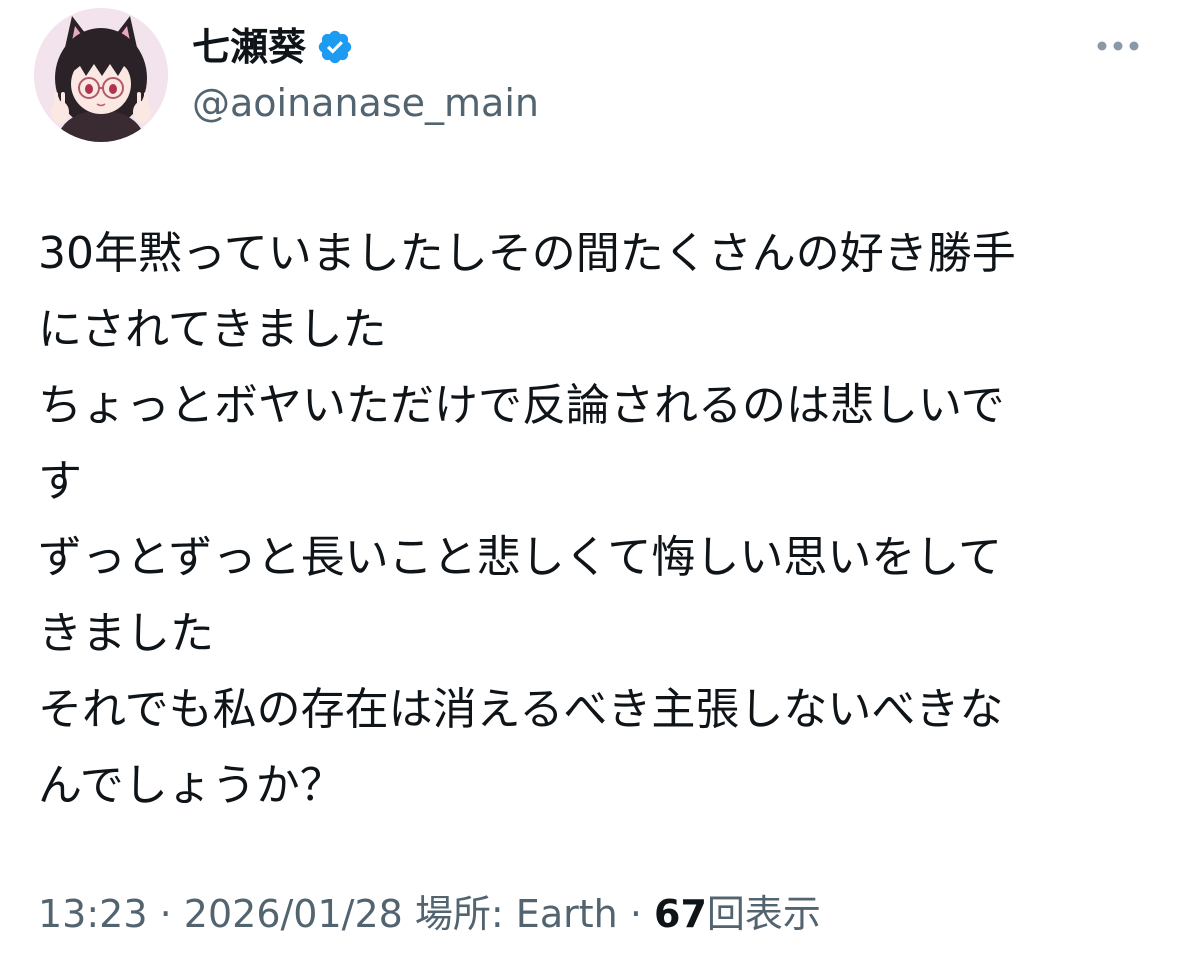 The image size is (1178, 958). Describe the element at coordinates (527, 253) in the screenshot. I see `tweet-text-line: 30年黙っていましたしその間たくさんの好き勝手` at that location.